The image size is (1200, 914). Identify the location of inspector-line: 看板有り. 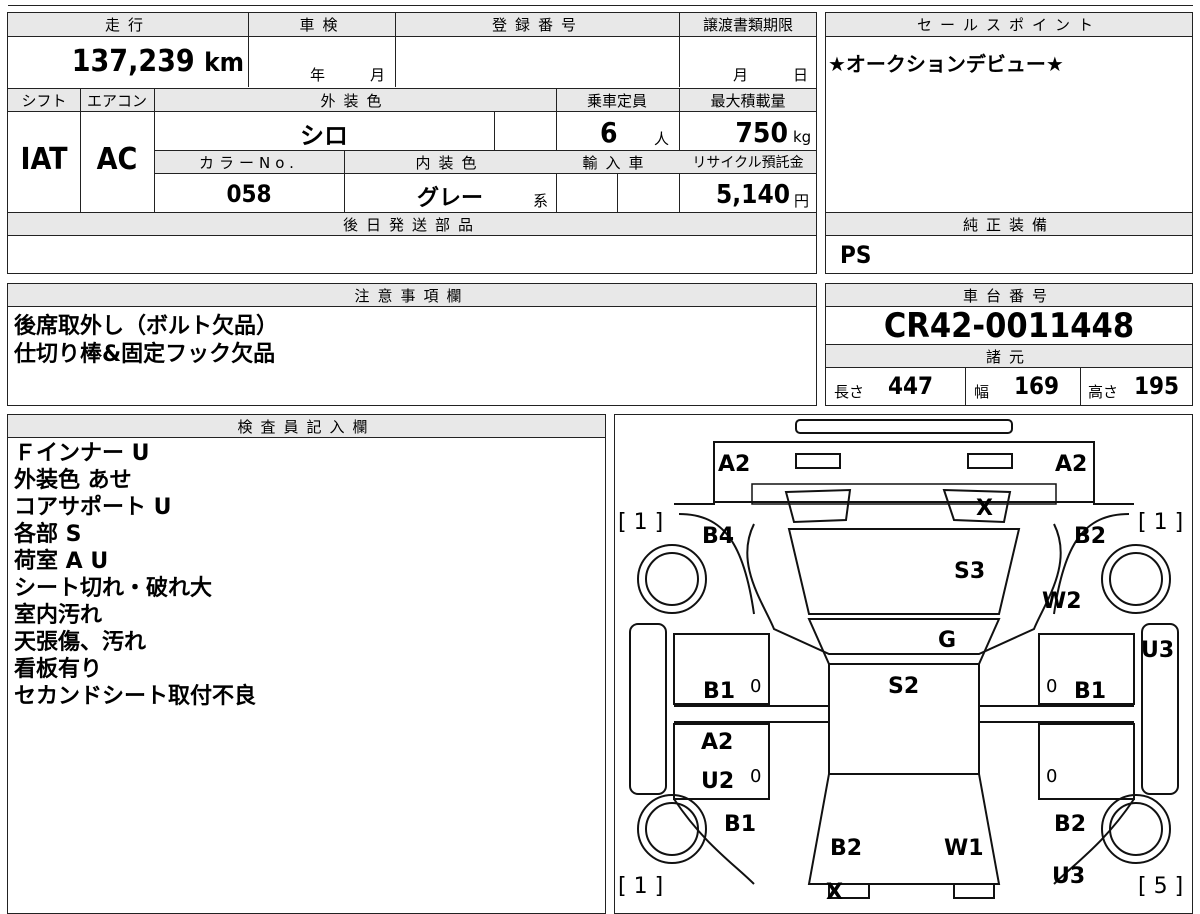
(58, 669).